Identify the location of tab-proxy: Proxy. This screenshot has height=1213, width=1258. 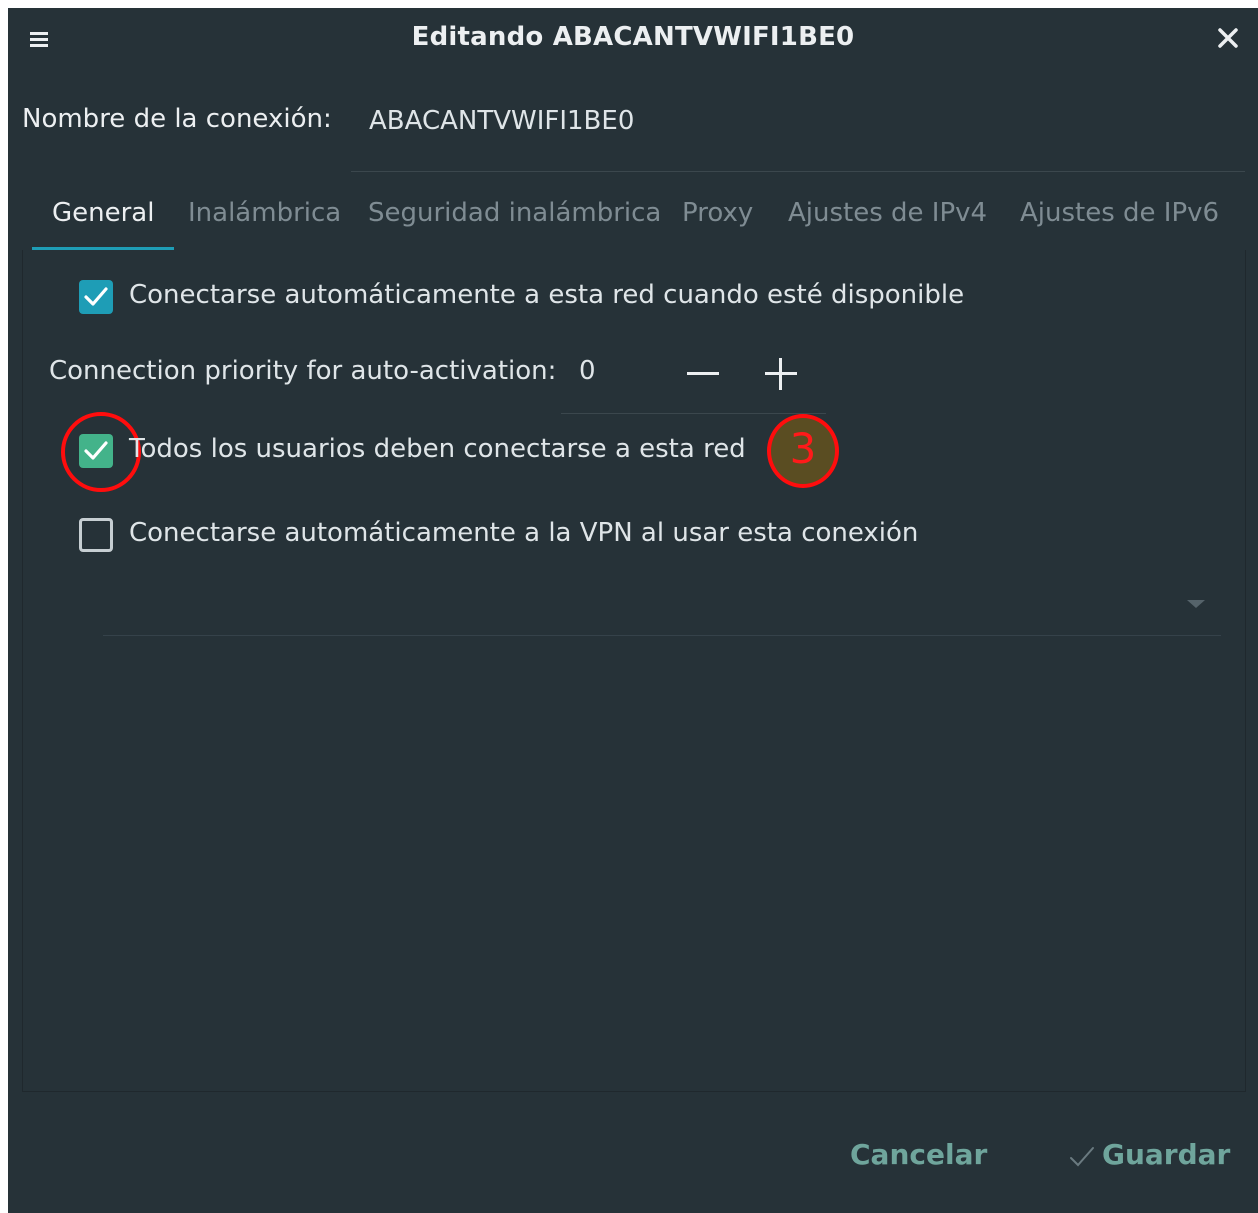
(717, 221).